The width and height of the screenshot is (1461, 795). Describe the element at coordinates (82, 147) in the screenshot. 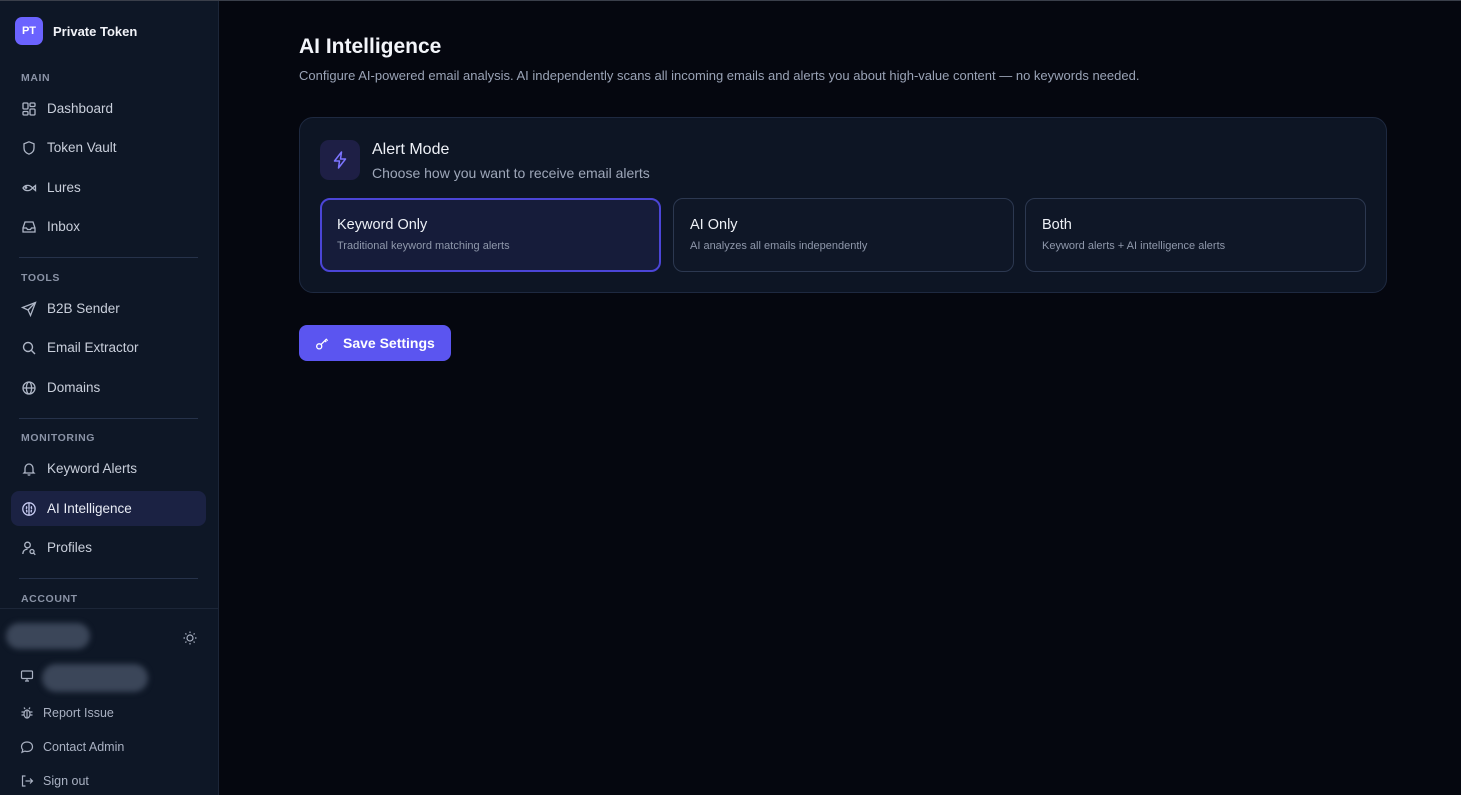

I see `sidebar-item-label: Token Vault` at that location.